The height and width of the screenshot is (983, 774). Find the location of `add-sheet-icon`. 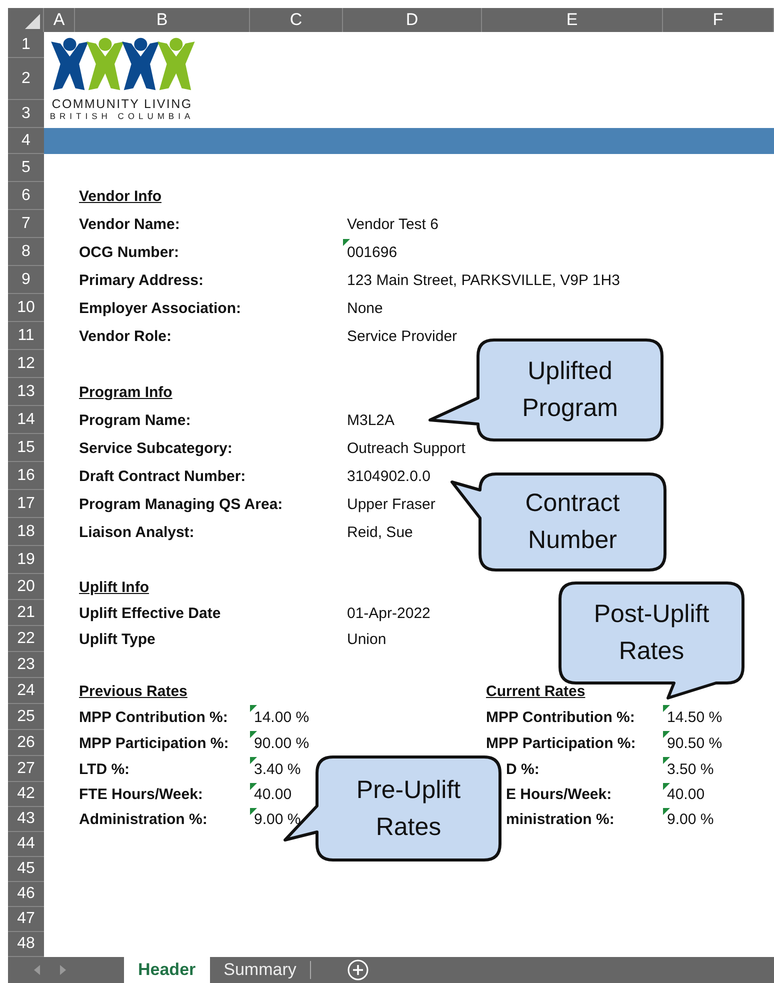

add-sheet-icon is located at coordinates (358, 970).